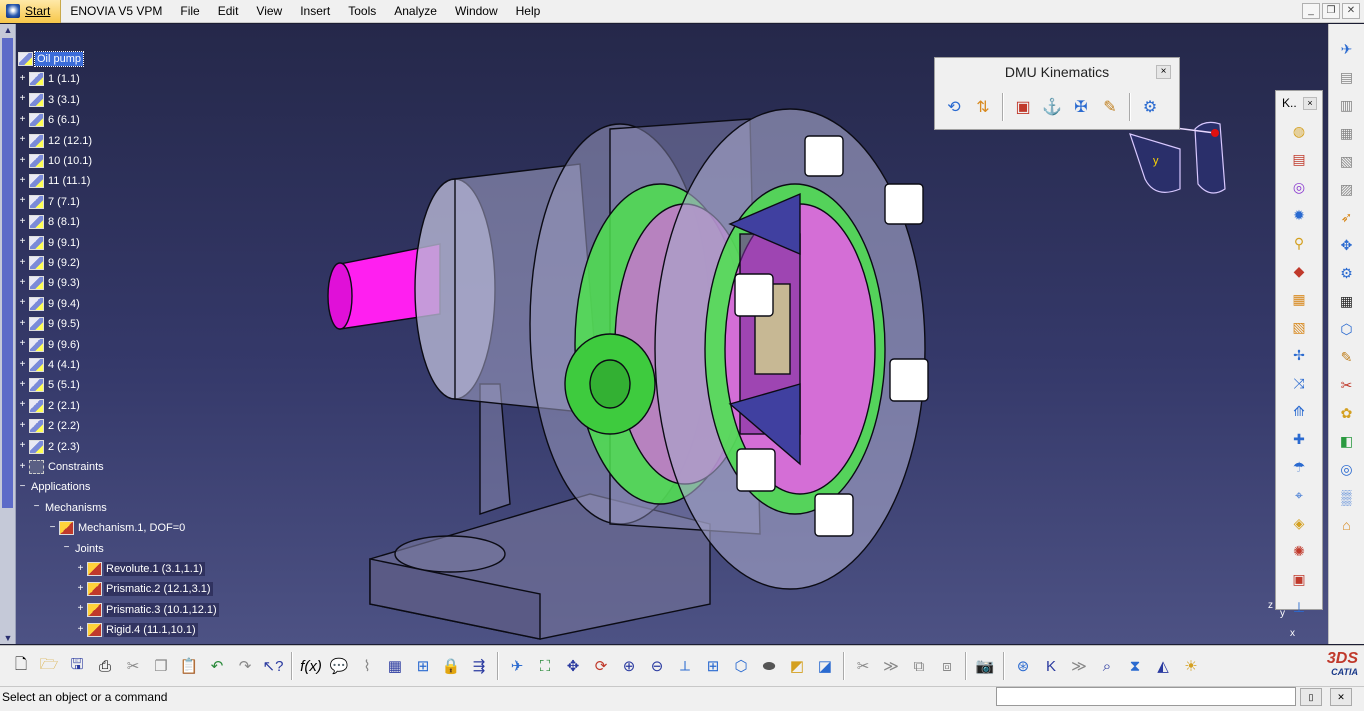  I want to click on tree-node-part: +12 (12.1), so click(56, 141).